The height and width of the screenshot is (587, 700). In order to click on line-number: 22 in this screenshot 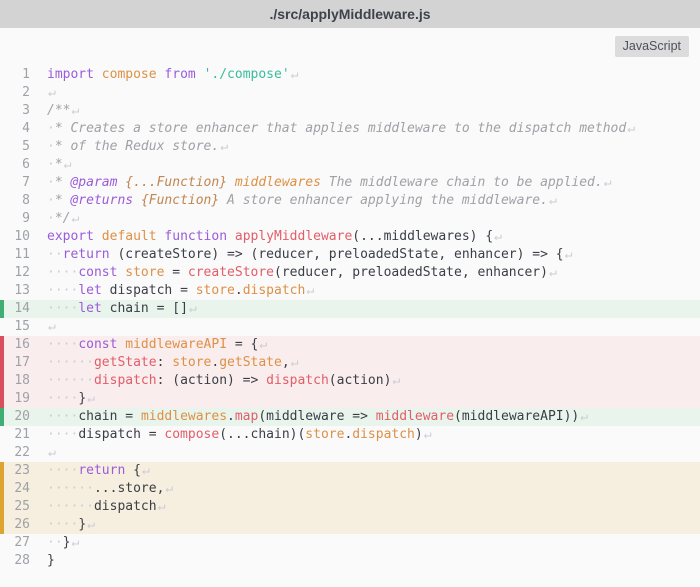, I will do `click(22, 452)`.